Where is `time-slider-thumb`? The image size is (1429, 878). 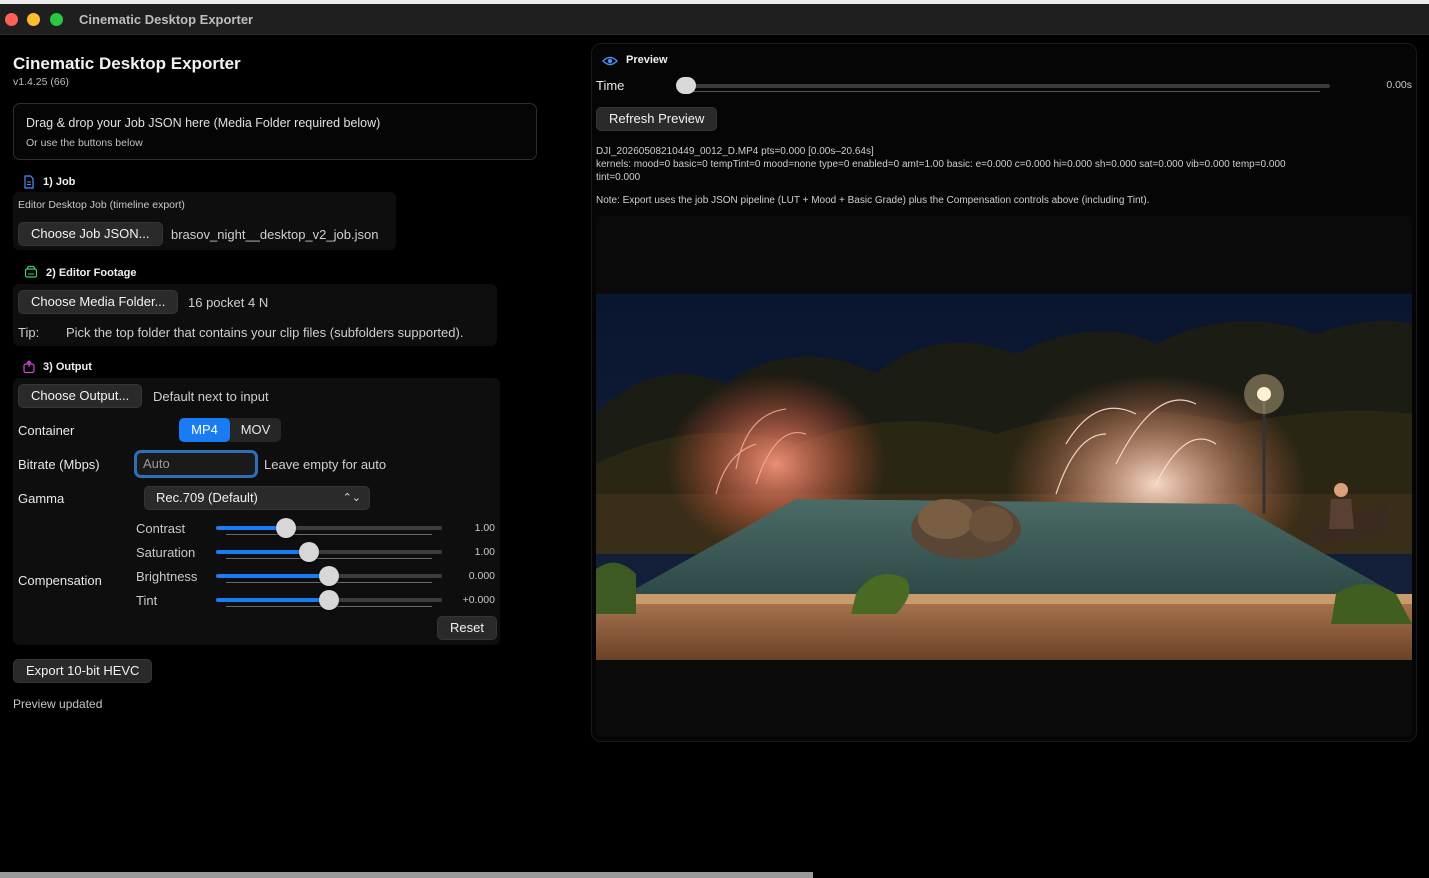 time-slider-thumb is located at coordinates (686, 85).